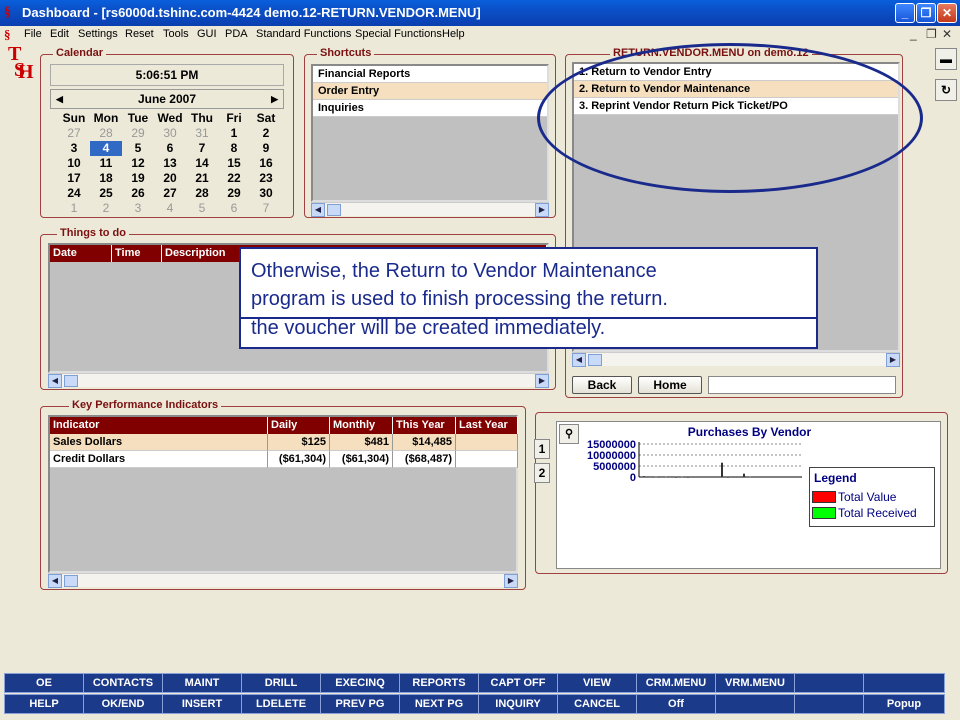 This screenshot has width=960, height=720. What do you see at coordinates (138, 178) in the screenshot?
I see `calendar-day: 19` at bounding box center [138, 178].